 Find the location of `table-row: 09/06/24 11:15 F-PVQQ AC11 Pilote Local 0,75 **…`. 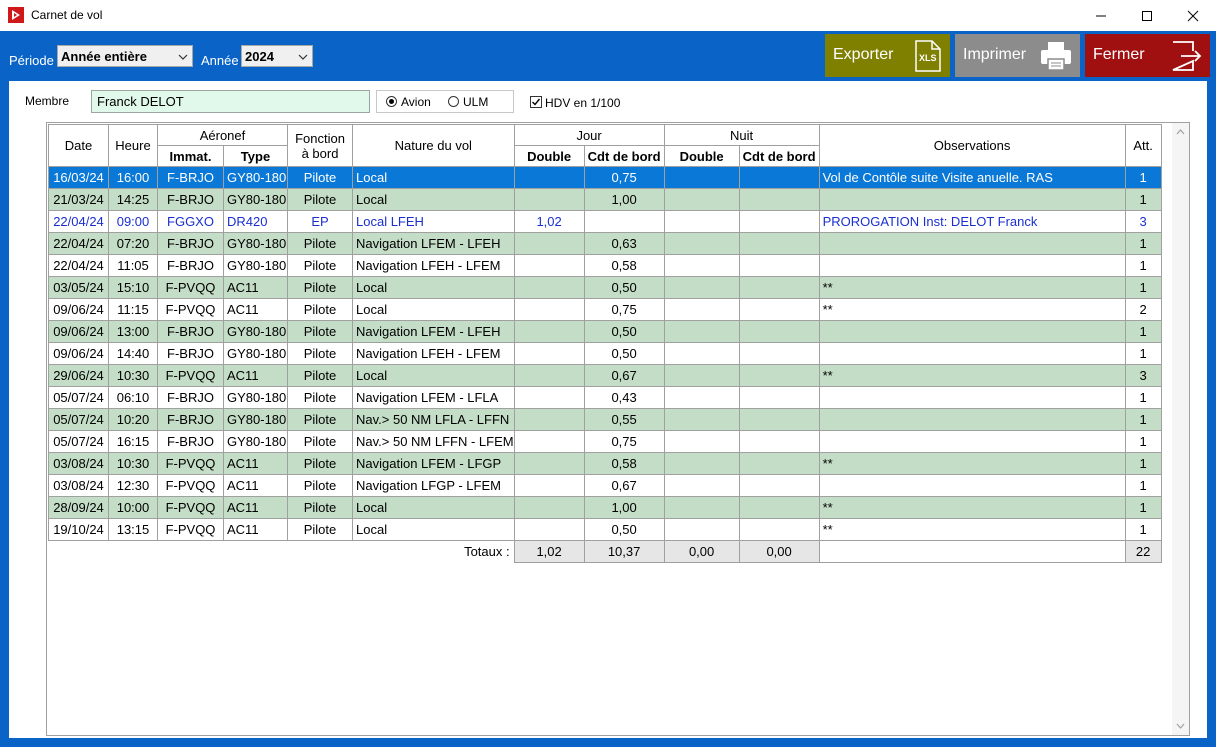

table-row: 09/06/24 11:15 F-PVQQ AC11 Pilote Local 0,75 **… is located at coordinates (605, 309).